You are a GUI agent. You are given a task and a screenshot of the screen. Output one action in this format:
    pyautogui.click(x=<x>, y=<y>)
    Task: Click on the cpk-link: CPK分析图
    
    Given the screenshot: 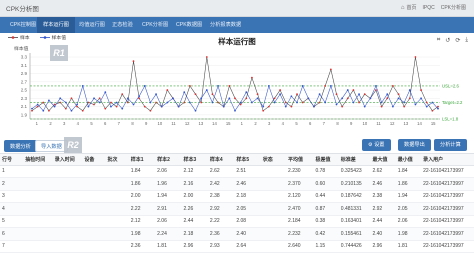 What is the action you would take?
    pyautogui.click(x=453, y=7)
    